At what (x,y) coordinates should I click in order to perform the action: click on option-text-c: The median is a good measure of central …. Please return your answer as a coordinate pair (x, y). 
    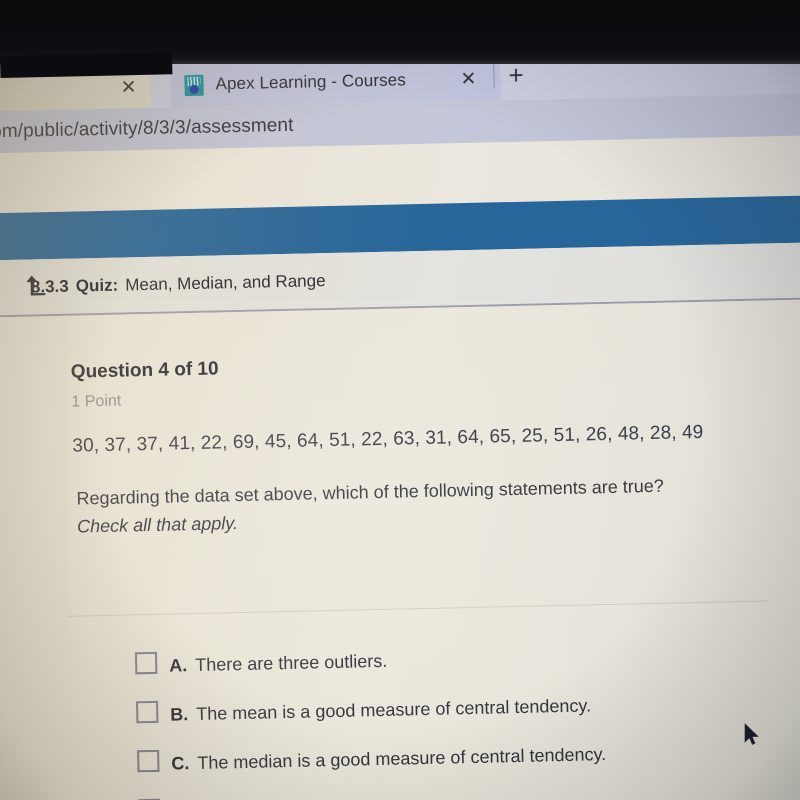
    Looking at the image, I should click on (402, 758).